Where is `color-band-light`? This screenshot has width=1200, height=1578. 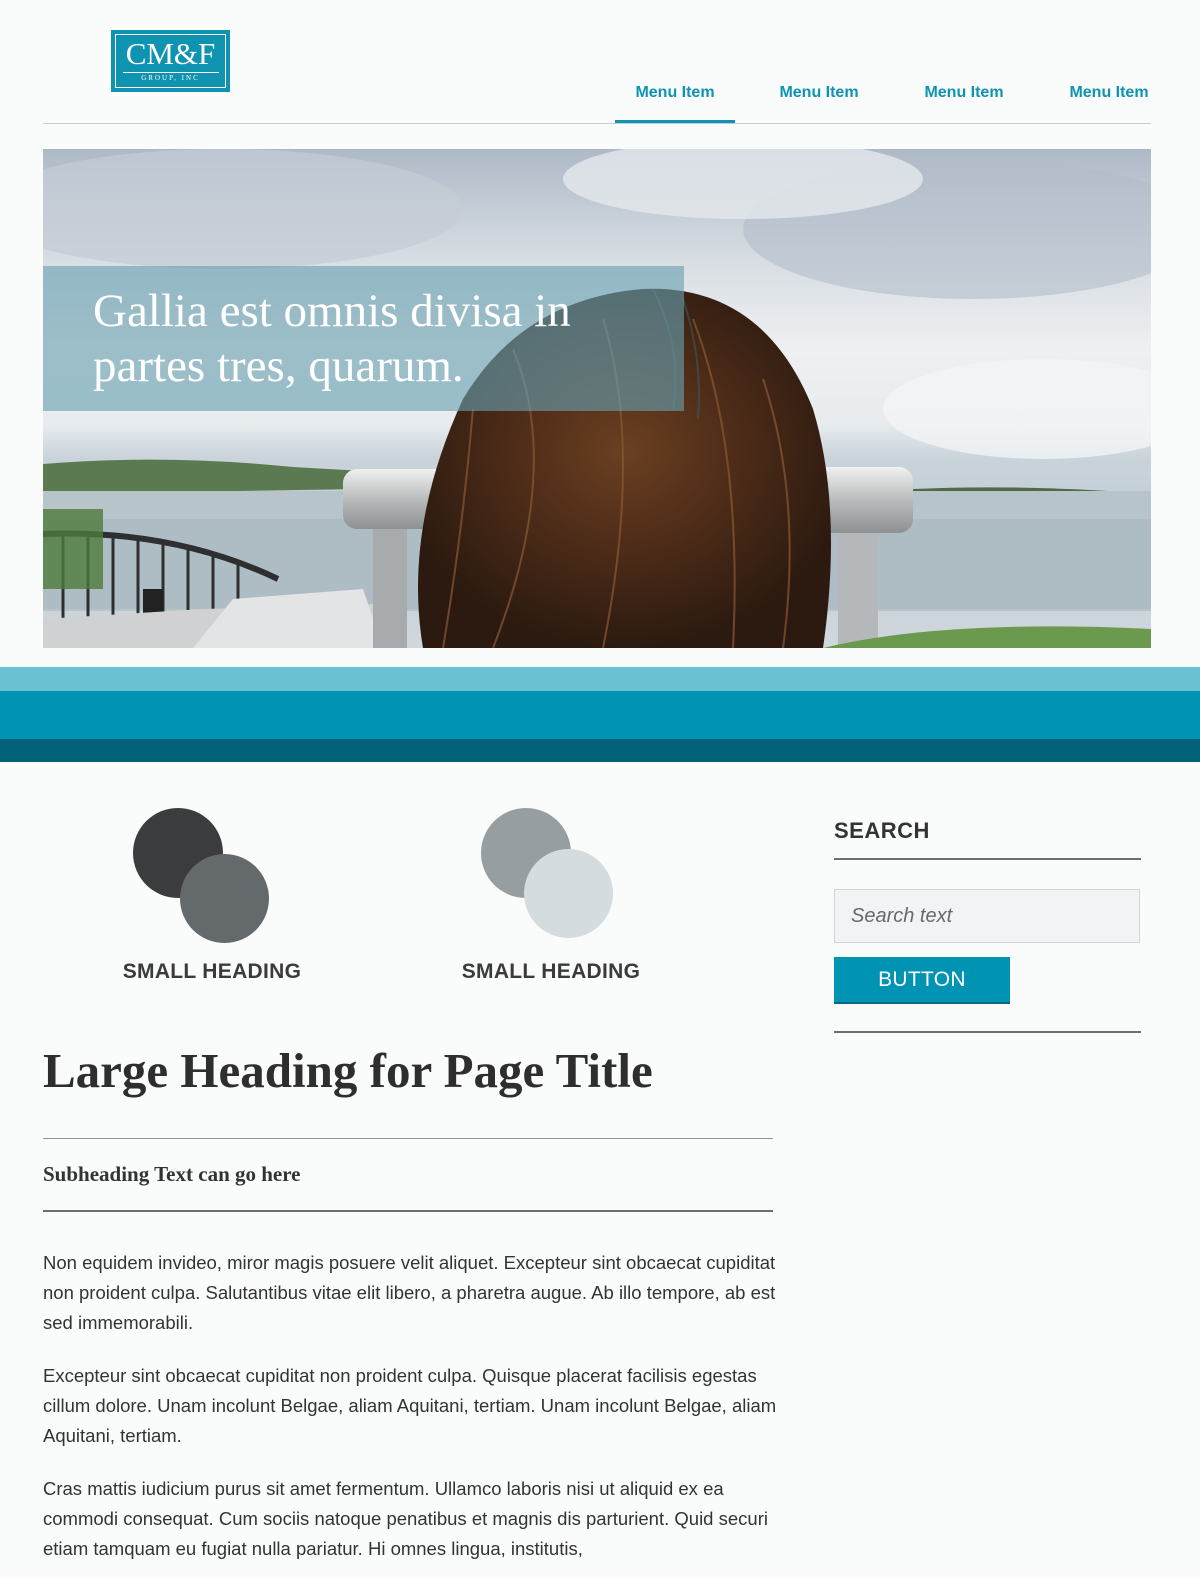 color-band-light is located at coordinates (600, 679).